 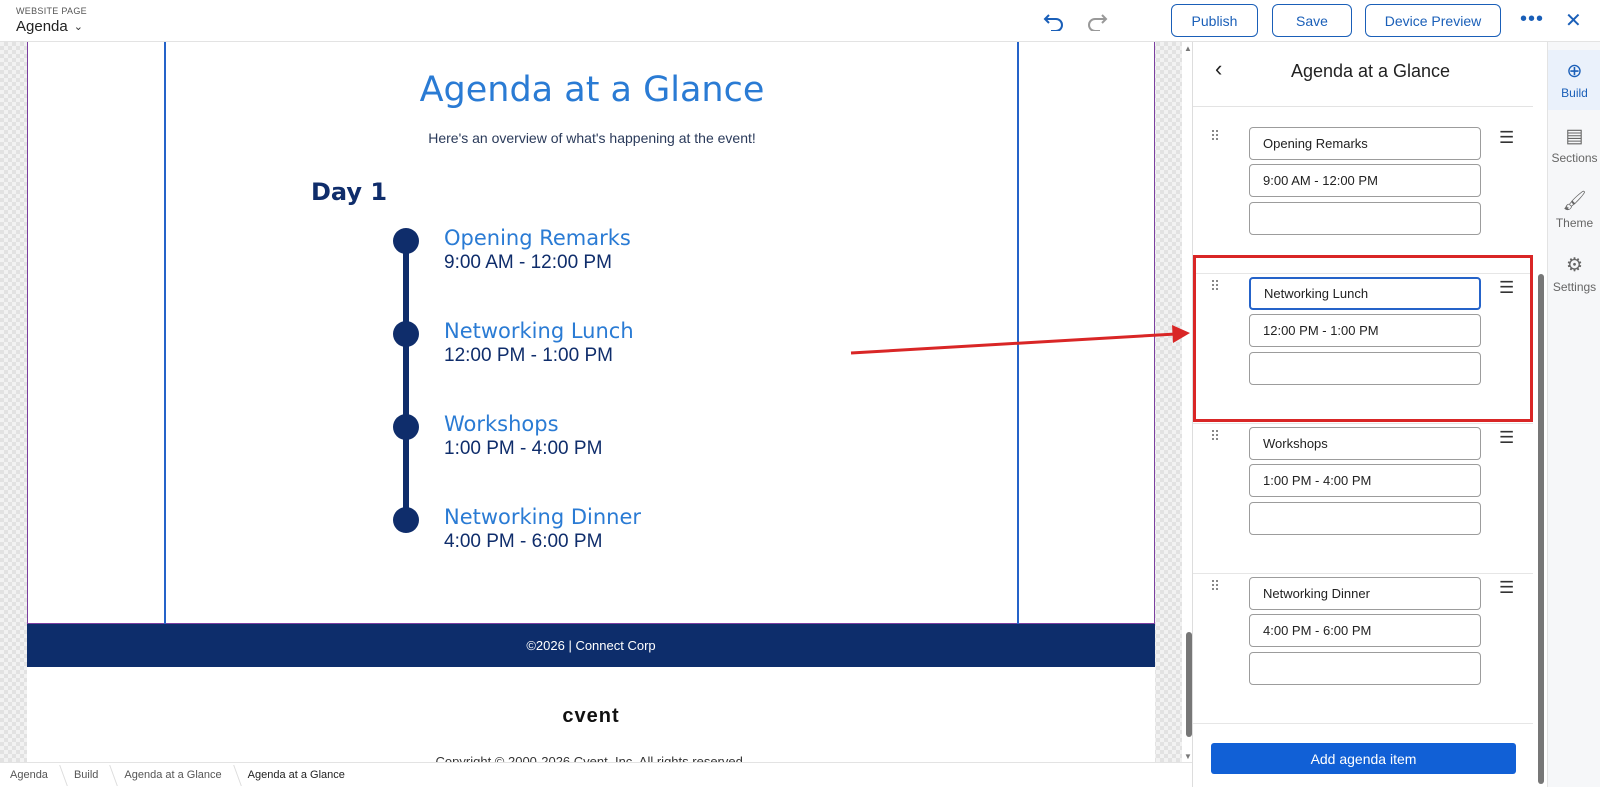 What do you see at coordinates (349, 192) in the screenshot?
I see `day-heading: Day 1` at bounding box center [349, 192].